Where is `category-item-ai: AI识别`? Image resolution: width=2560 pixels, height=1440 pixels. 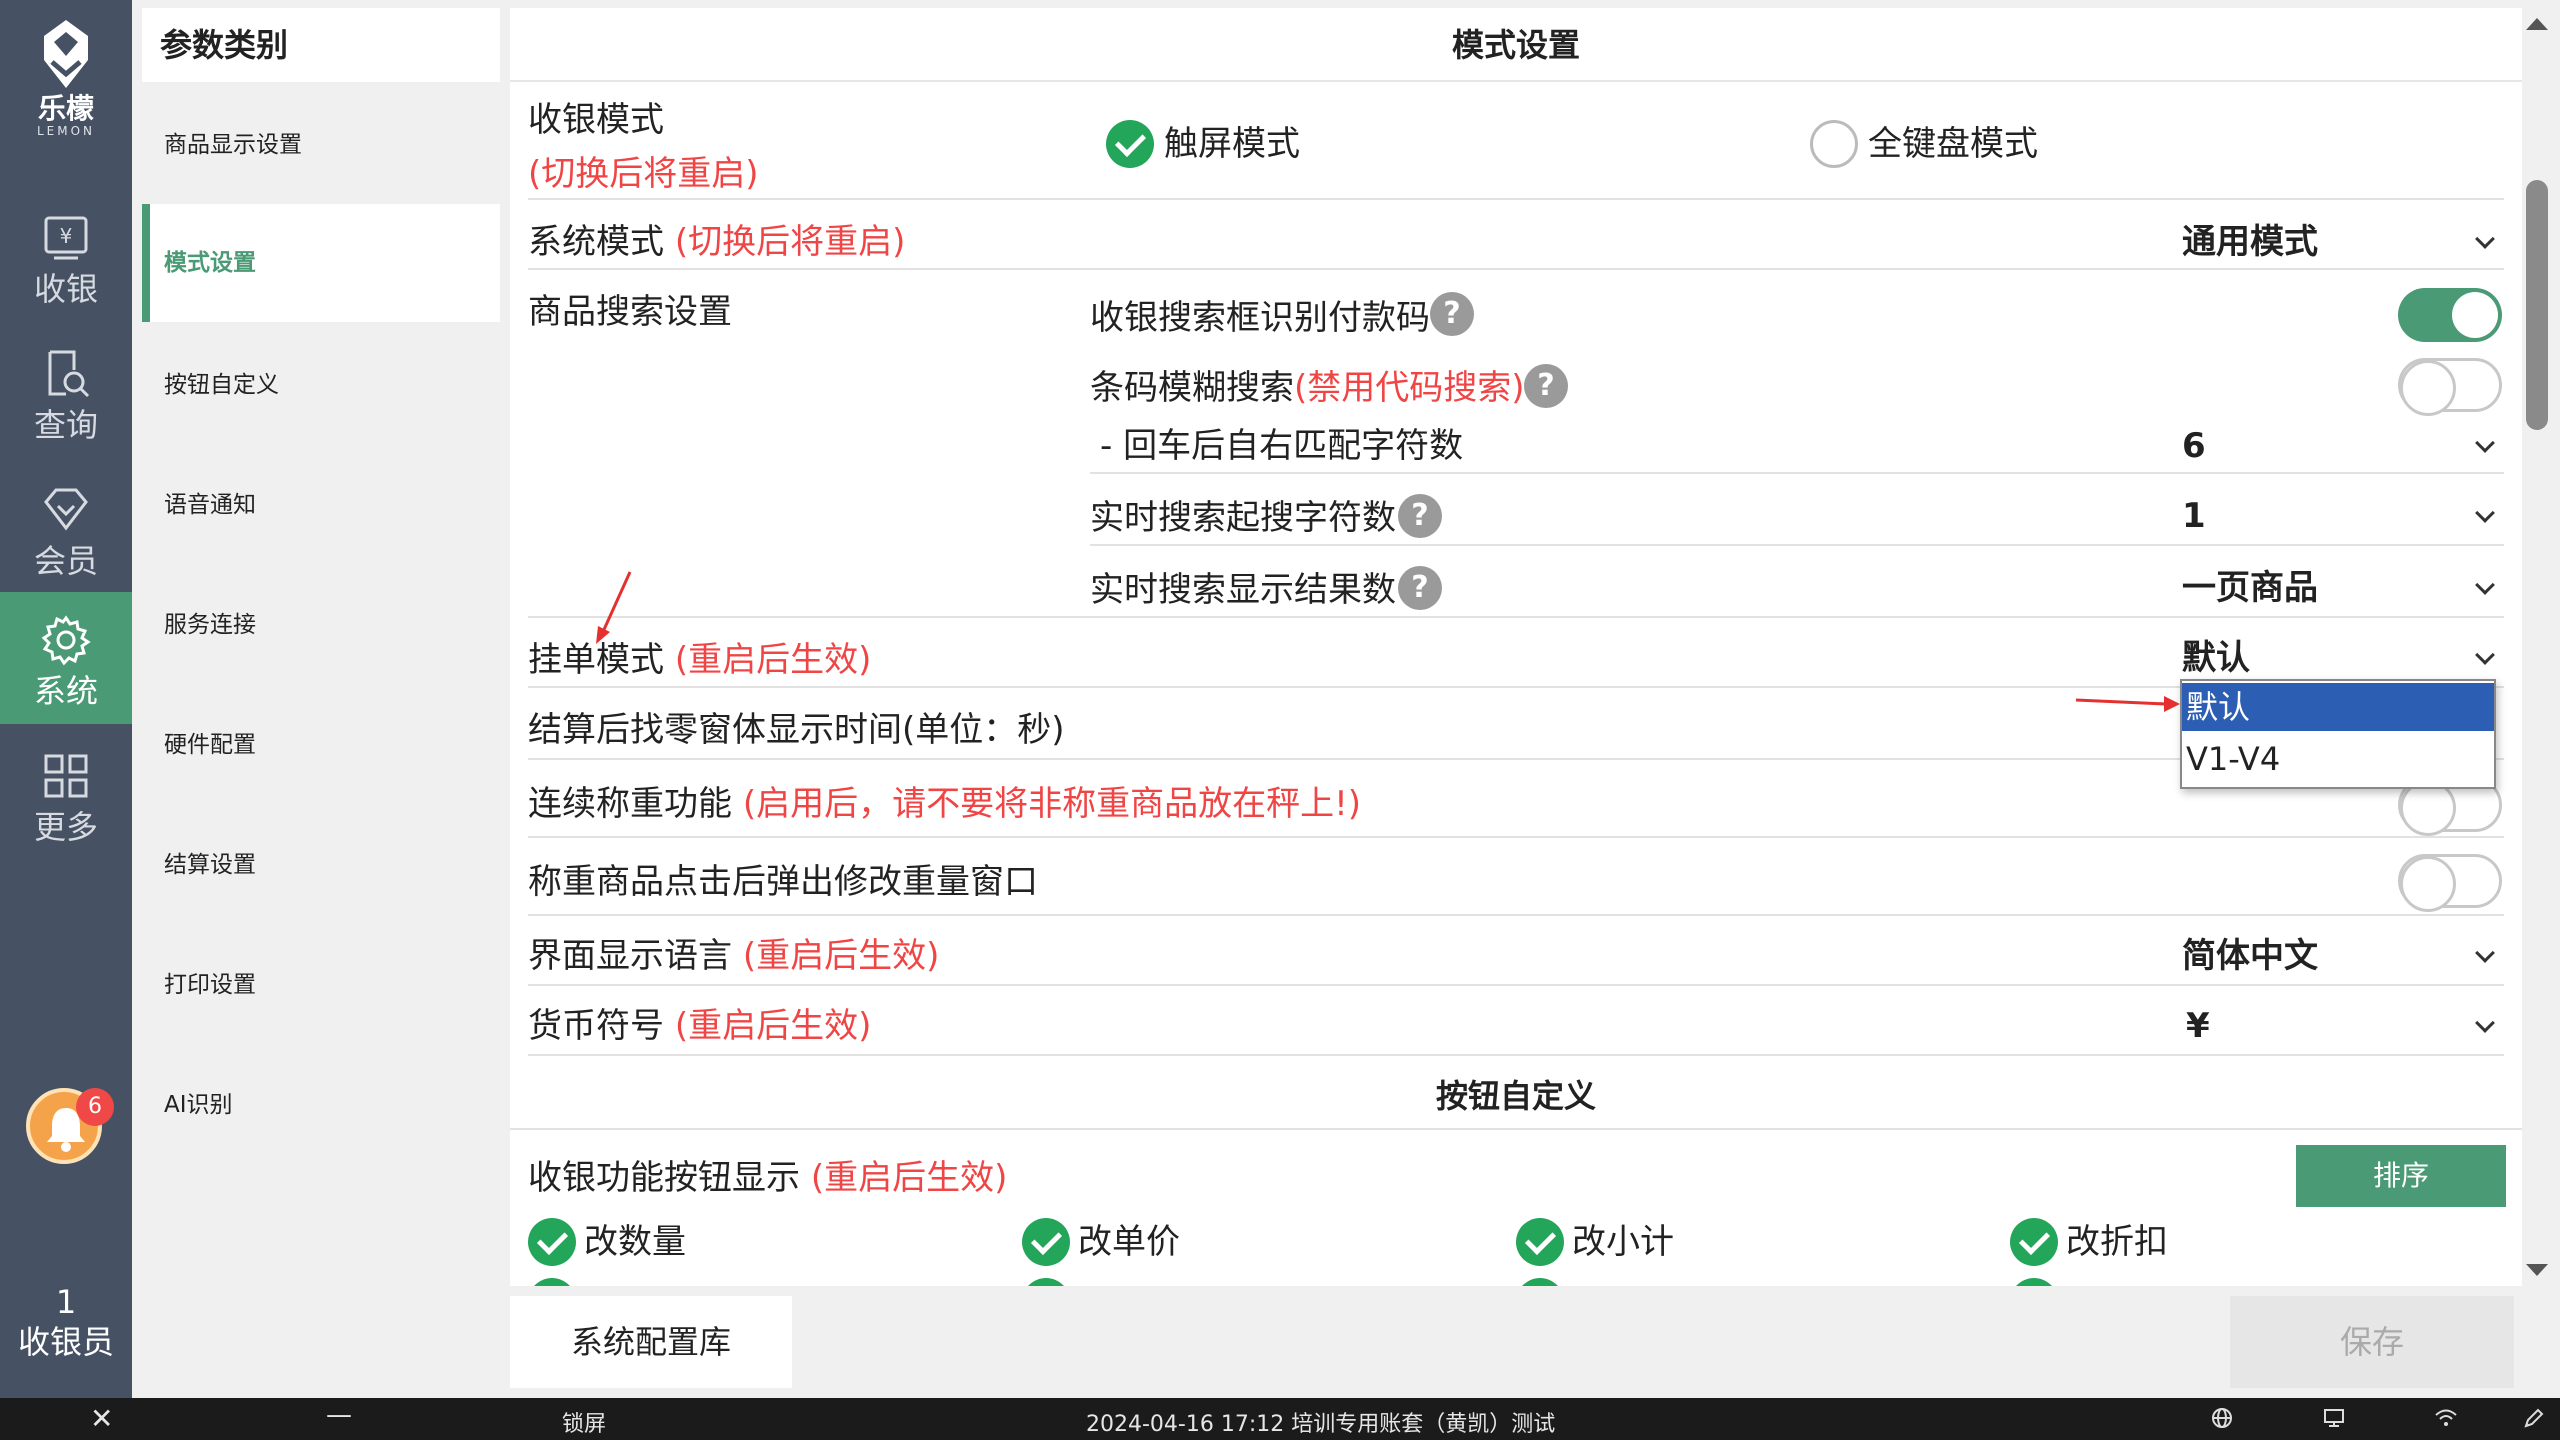
category-item-ai: AI识别 is located at coordinates (321, 1105).